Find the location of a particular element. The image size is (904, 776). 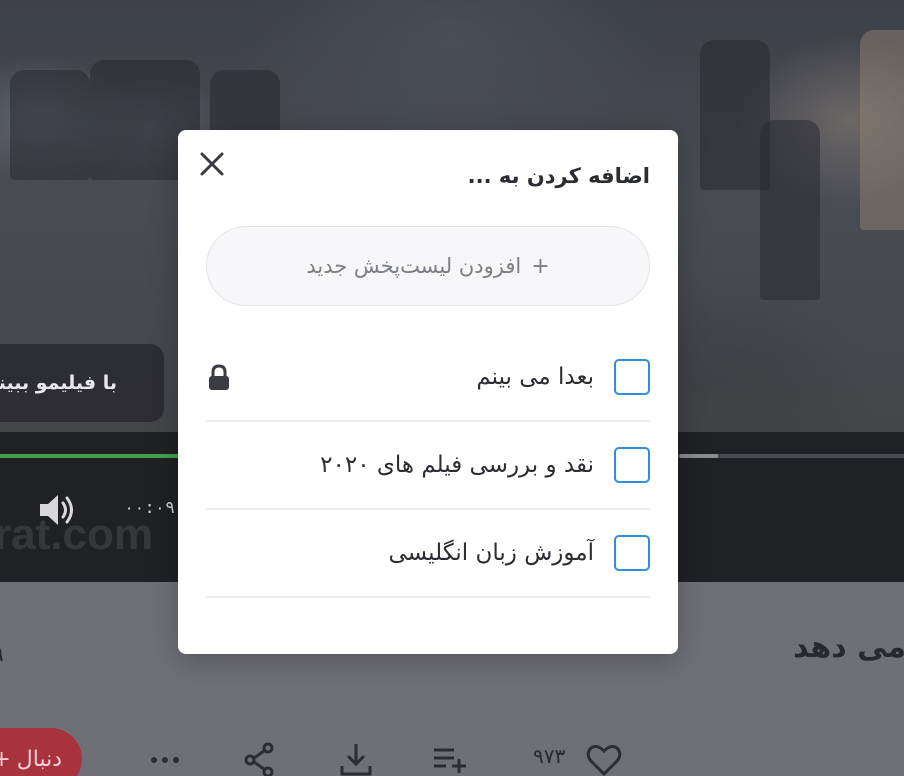

playlist-label: نقد و بررسی فیلم های ۲۰۲۰ is located at coordinates (457, 465).